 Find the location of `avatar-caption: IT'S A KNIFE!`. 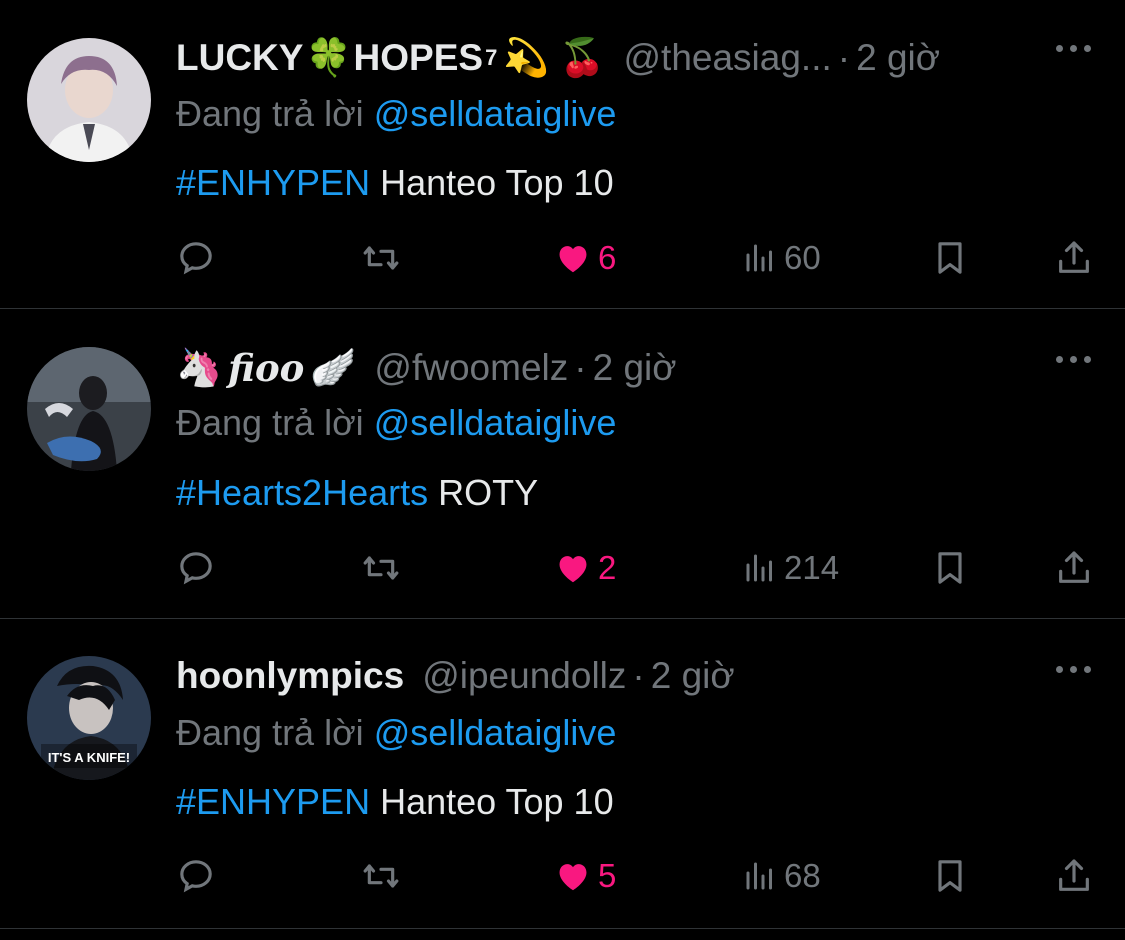

avatar-caption: IT'S A KNIFE! is located at coordinates (89, 757).